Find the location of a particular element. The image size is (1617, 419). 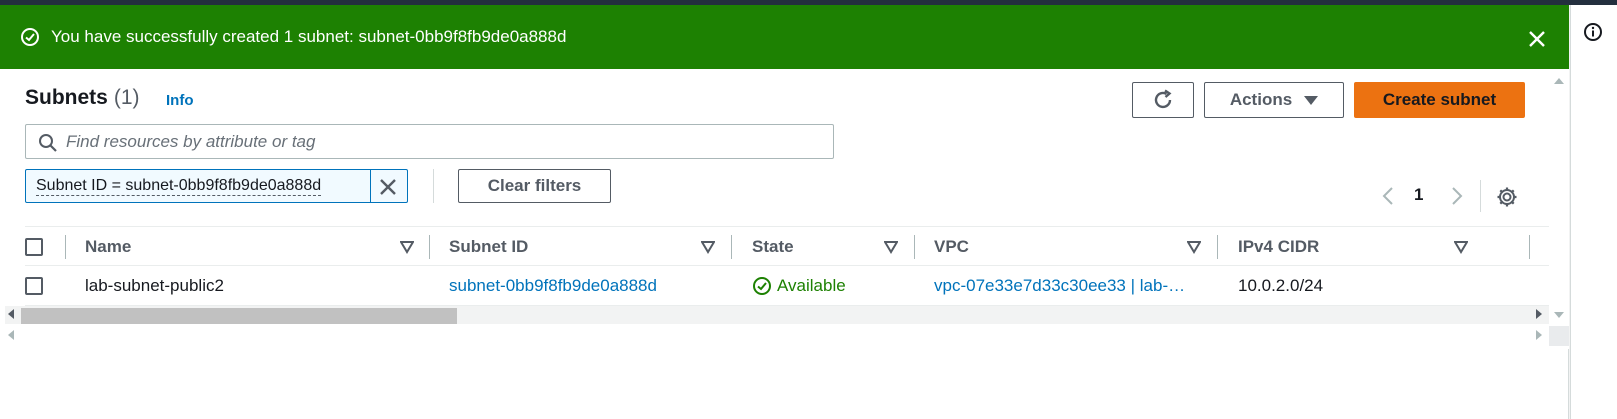

pager-separator is located at coordinates (1480, 196).